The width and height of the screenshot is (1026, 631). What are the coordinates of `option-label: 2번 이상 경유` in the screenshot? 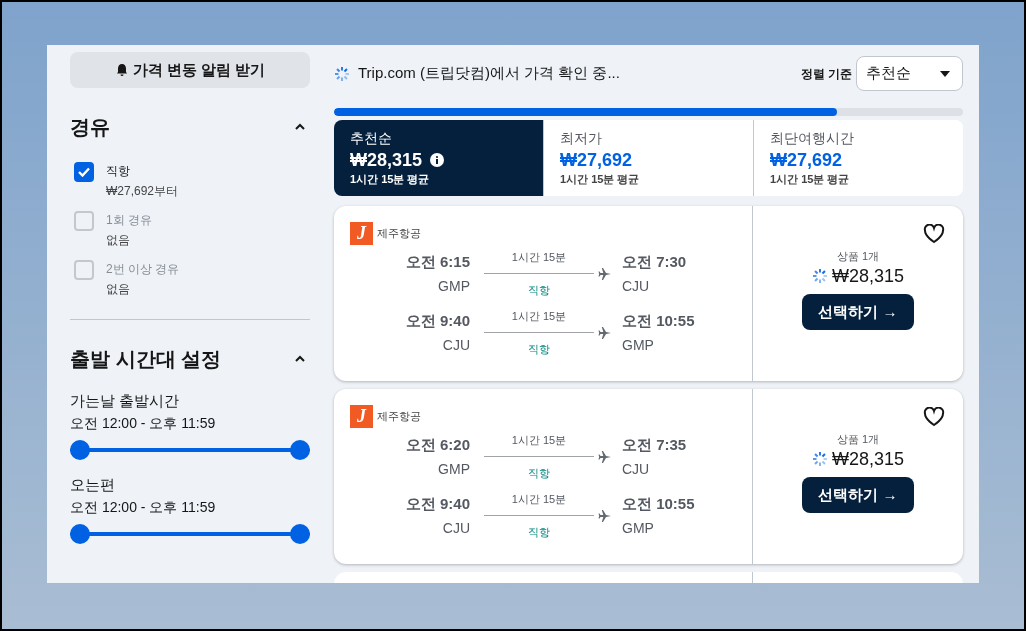 It's located at (143, 269).